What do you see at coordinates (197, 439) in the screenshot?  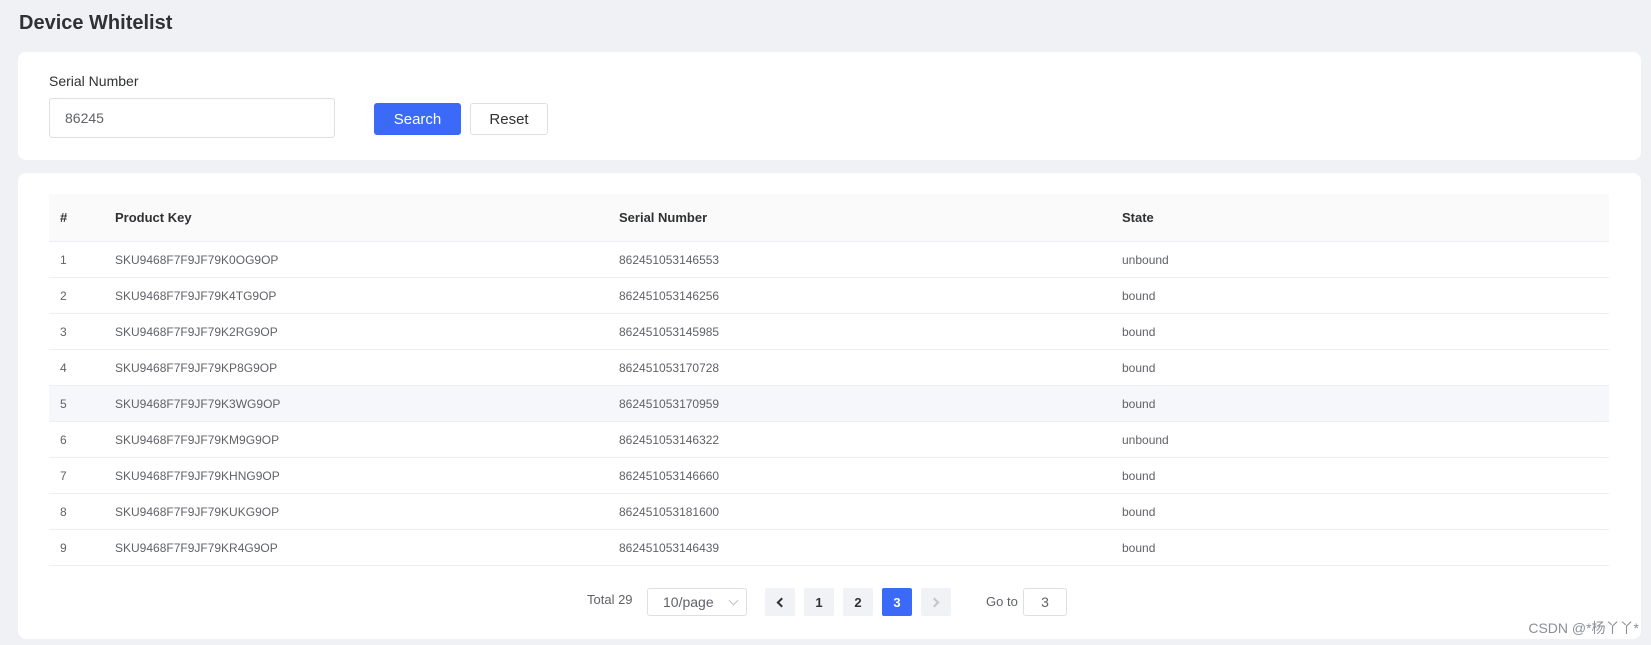 I see `product-key-cell: SKU9468F7F9JF79KM9G9OP` at bounding box center [197, 439].